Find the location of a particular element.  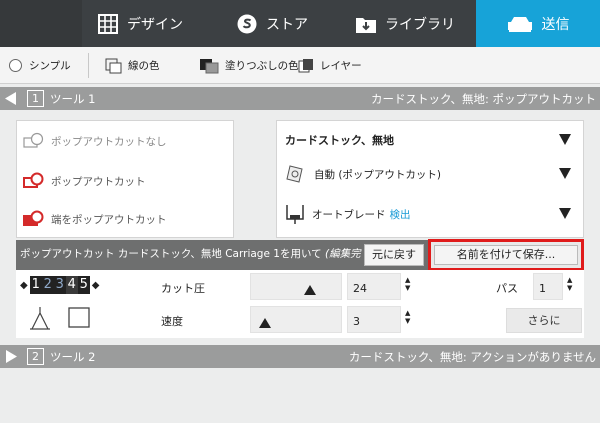

divider is located at coordinates (88, 65).